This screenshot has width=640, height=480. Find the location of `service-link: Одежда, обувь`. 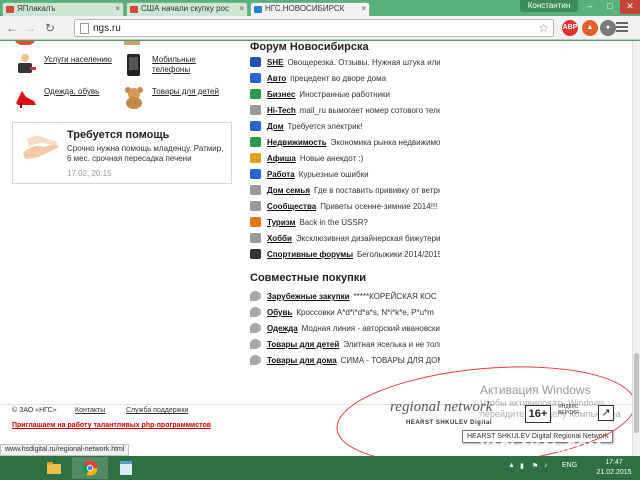

service-link: Одежда, обувь is located at coordinates (69, 98).